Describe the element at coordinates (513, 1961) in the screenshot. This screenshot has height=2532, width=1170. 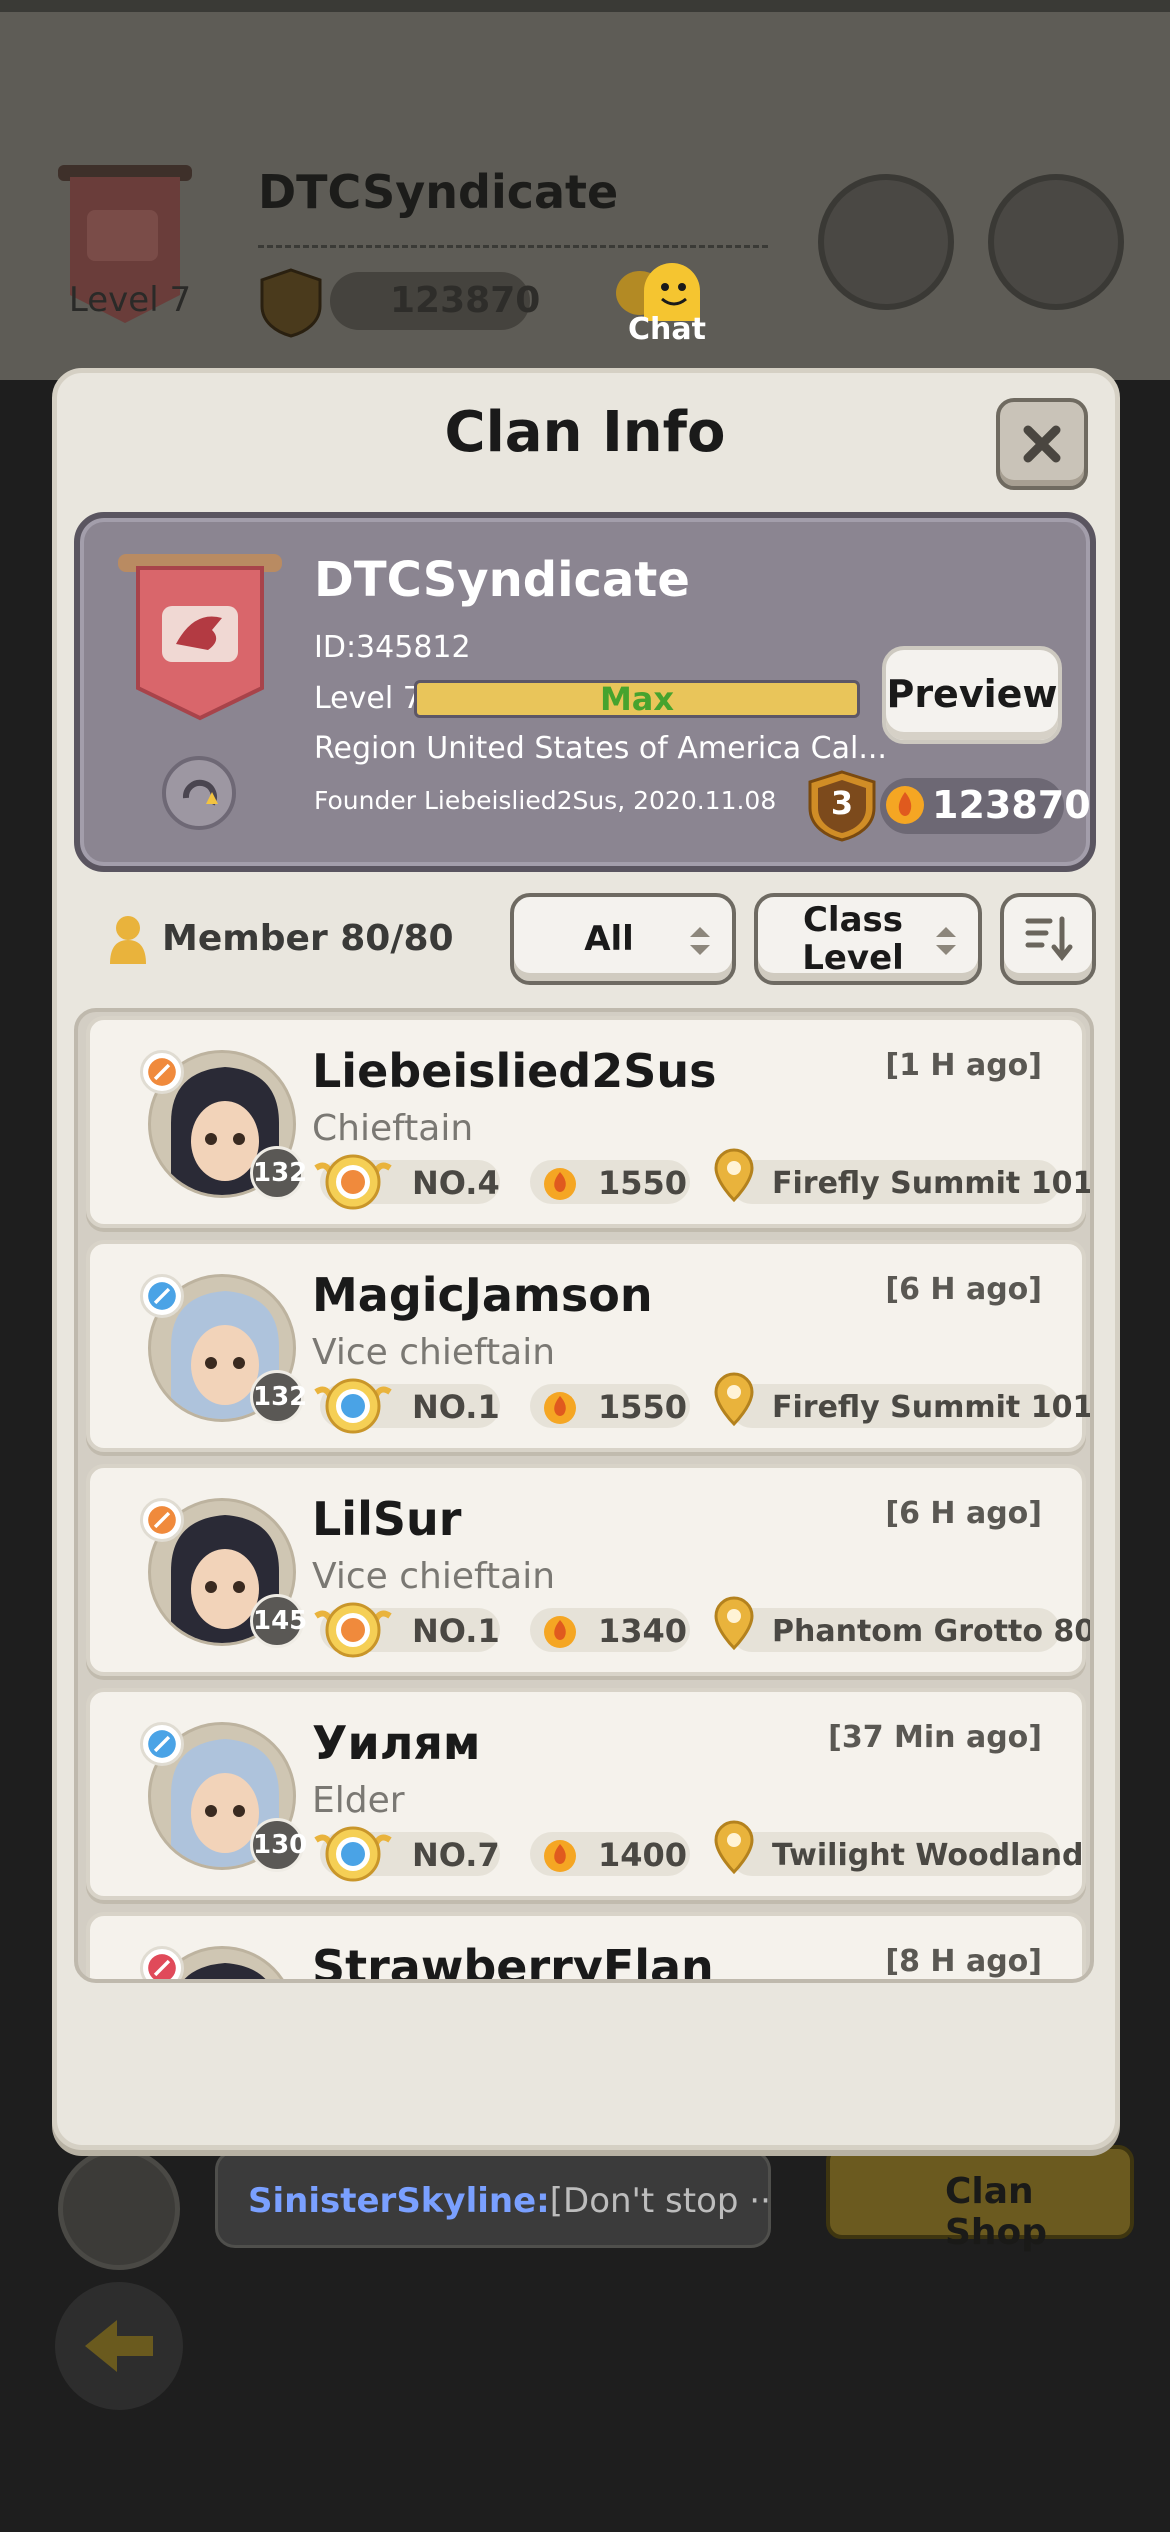
I see `member-name: StrawberryFlan` at that location.